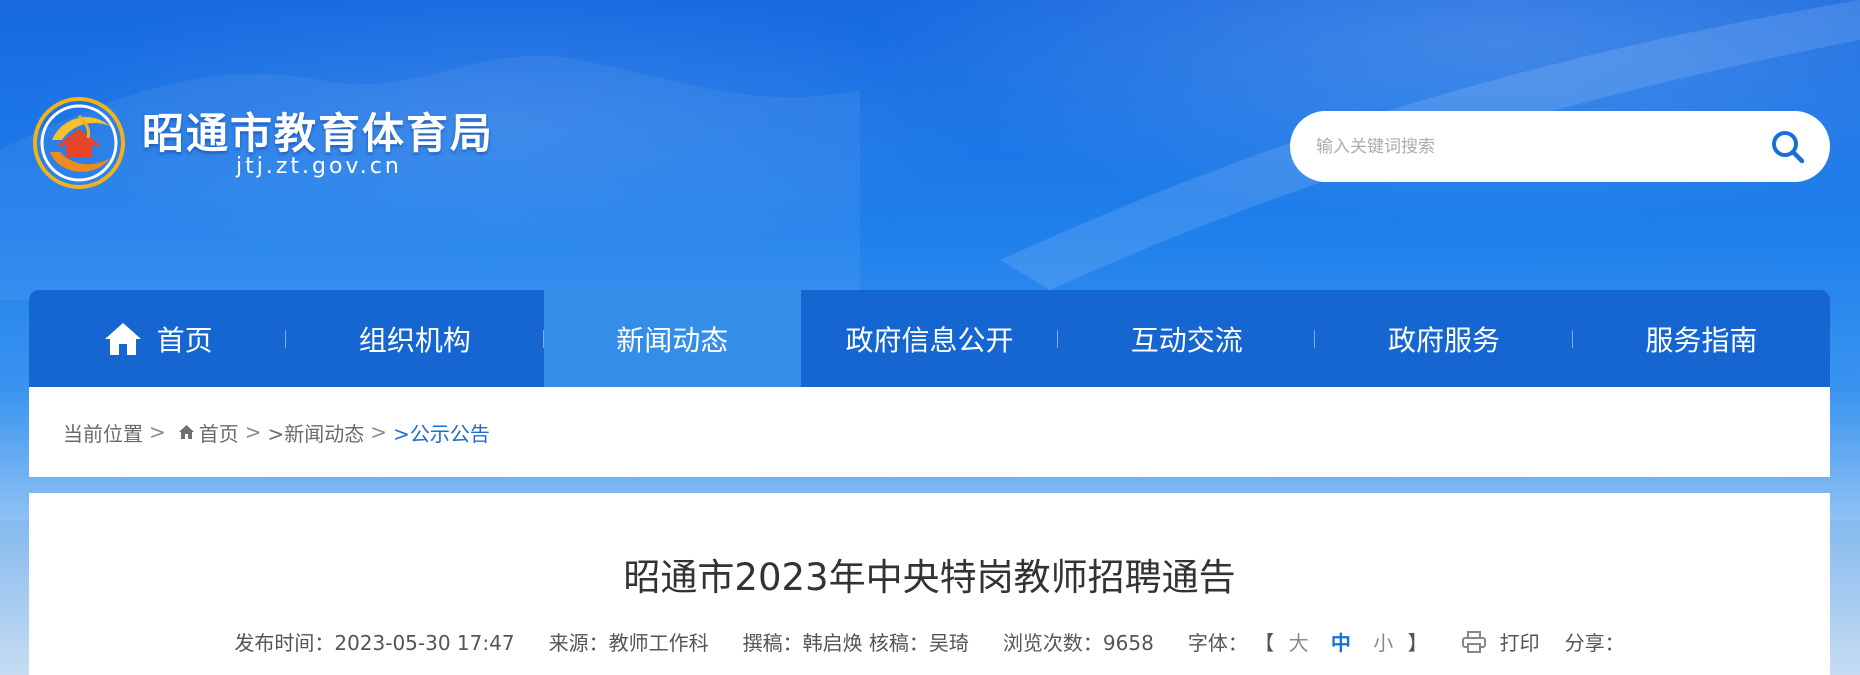 The width and height of the screenshot is (1860, 675). Describe the element at coordinates (184, 340) in the screenshot. I see `nav-label: 首页` at that location.